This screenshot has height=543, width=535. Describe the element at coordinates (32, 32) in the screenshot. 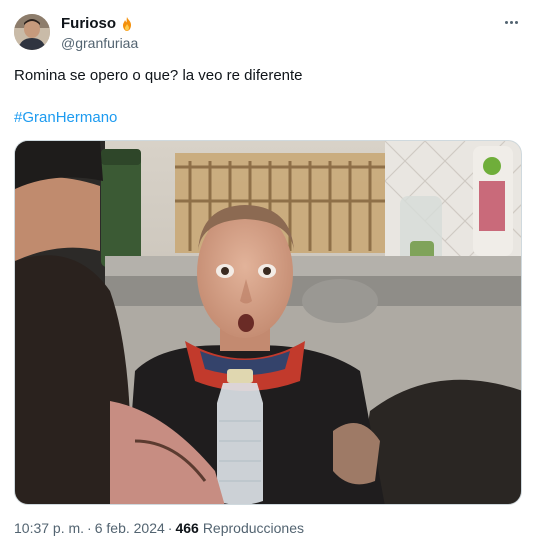

I see `avatar` at that location.